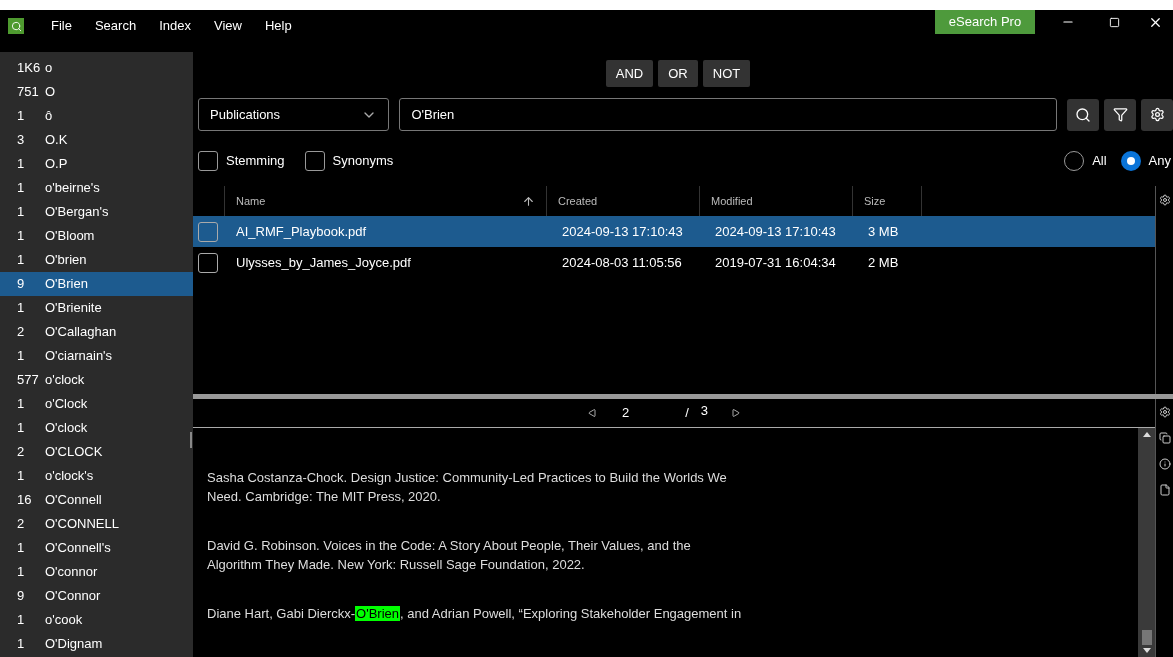 The width and height of the screenshot is (1173, 657). What do you see at coordinates (626, 413) in the screenshot?
I see `page-number: 2` at bounding box center [626, 413].